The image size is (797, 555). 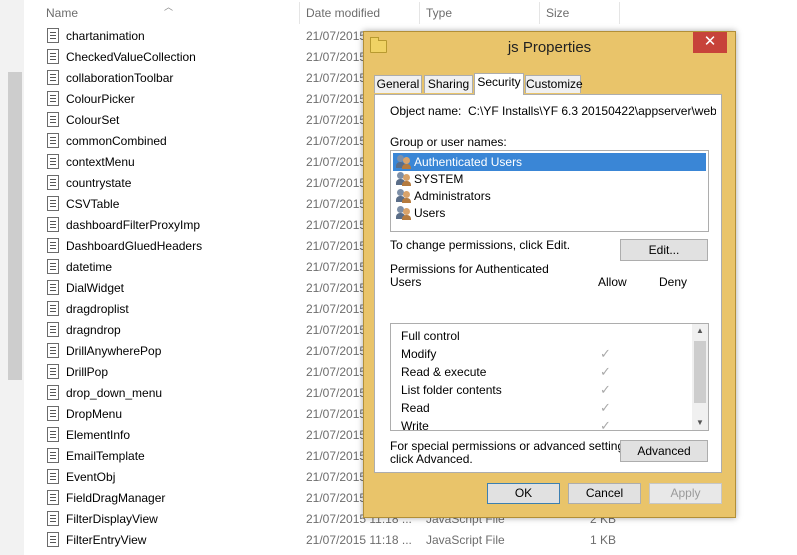 What do you see at coordinates (97, 309) in the screenshot?
I see `file-name: dragdroplist` at bounding box center [97, 309].